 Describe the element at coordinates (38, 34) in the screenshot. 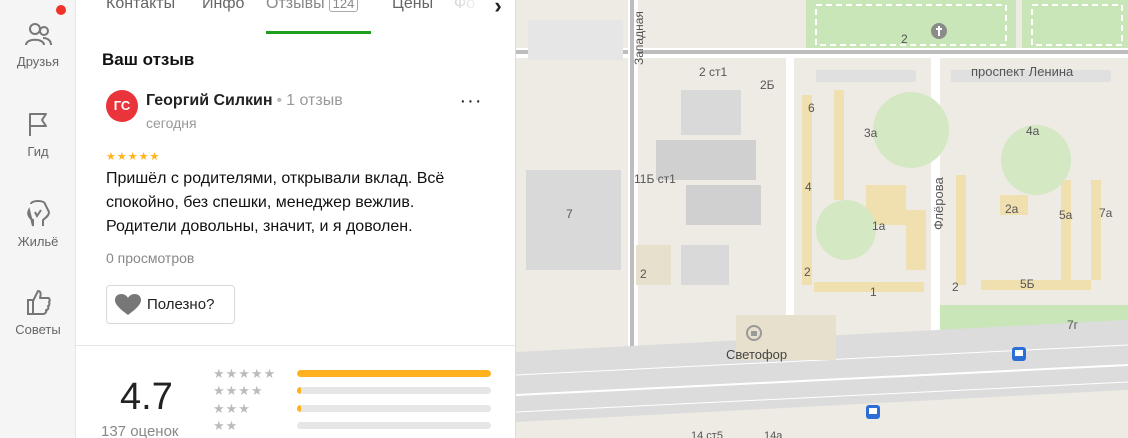

I see `friends-icon` at that location.